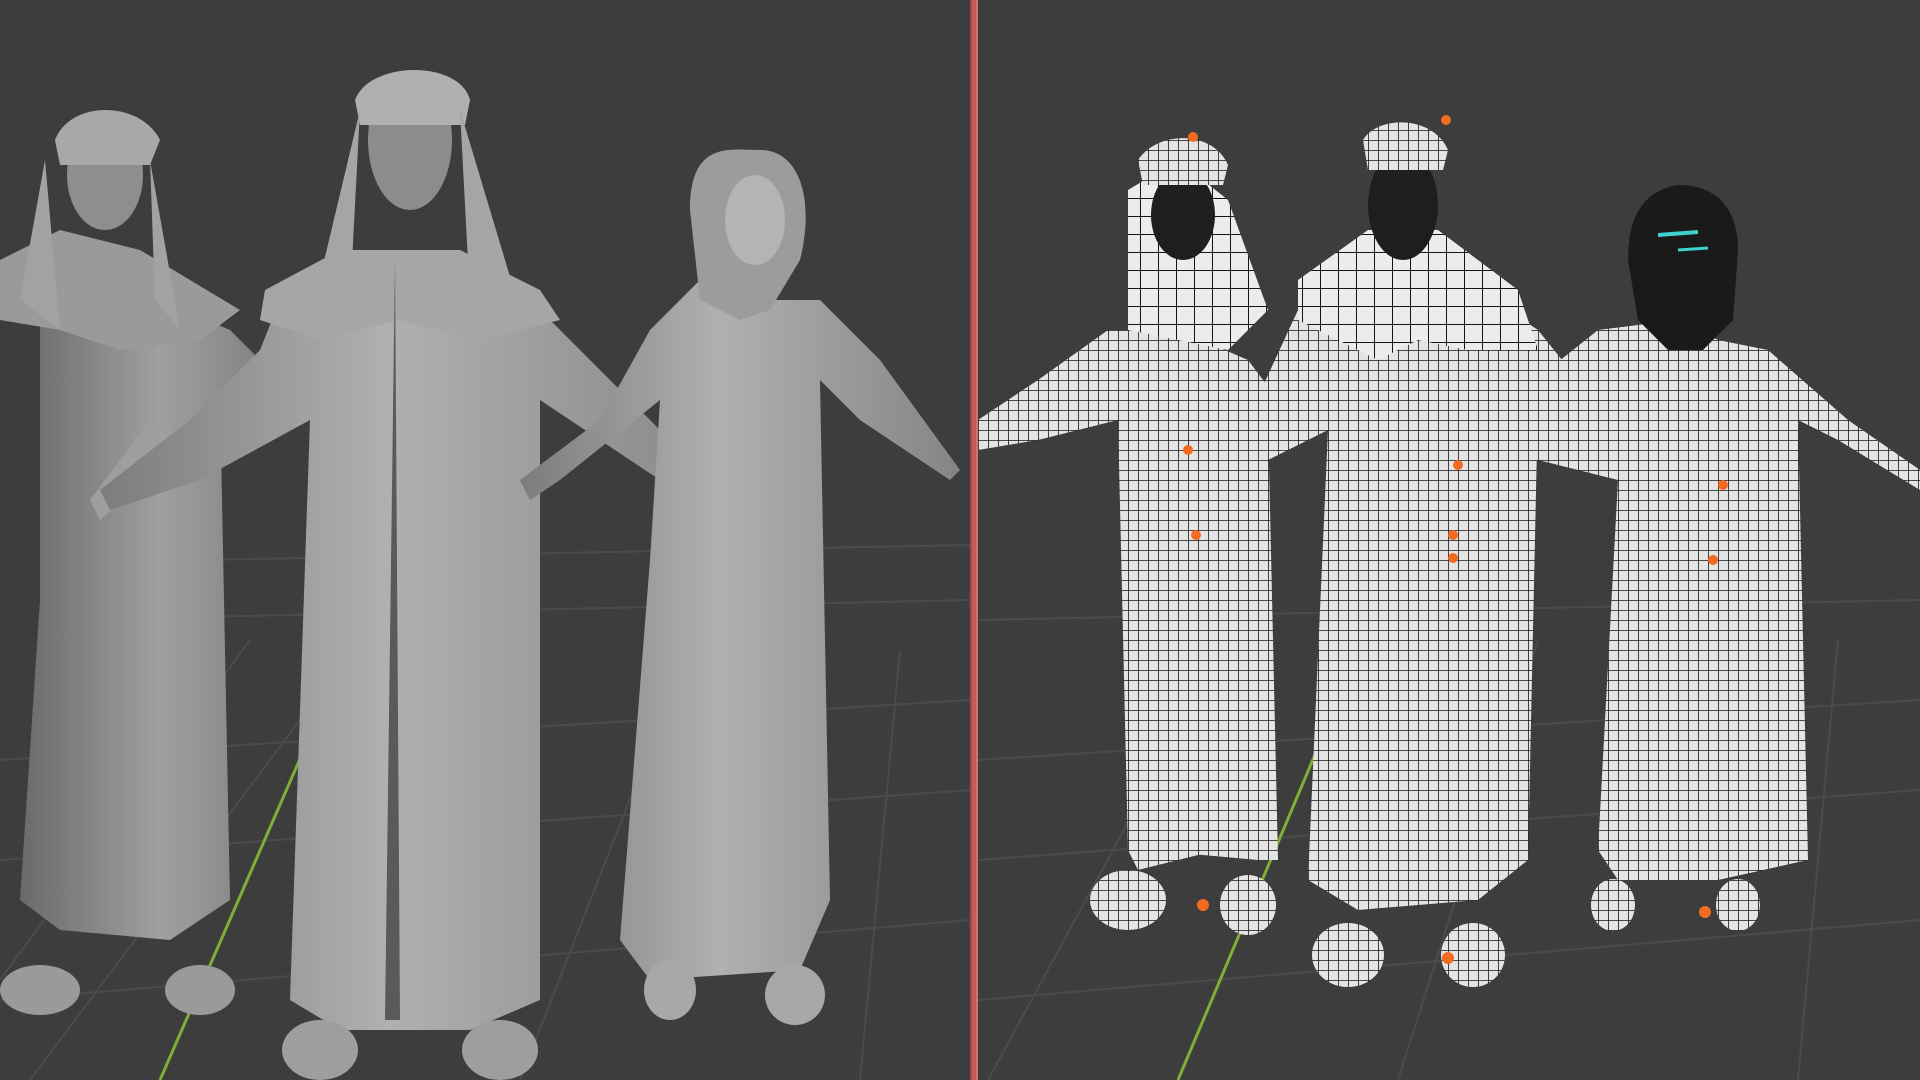 The image size is (1920, 1080). What do you see at coordinates (974, 540) in the screenshot?
I see `viewport-divider` at bounding box center [974, 540].